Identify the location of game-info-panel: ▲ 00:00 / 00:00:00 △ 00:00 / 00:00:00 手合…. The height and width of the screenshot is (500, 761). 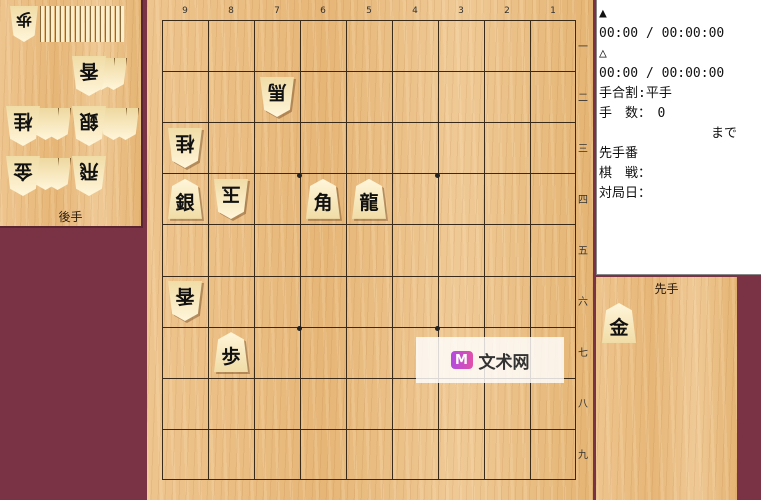
(678, 137).